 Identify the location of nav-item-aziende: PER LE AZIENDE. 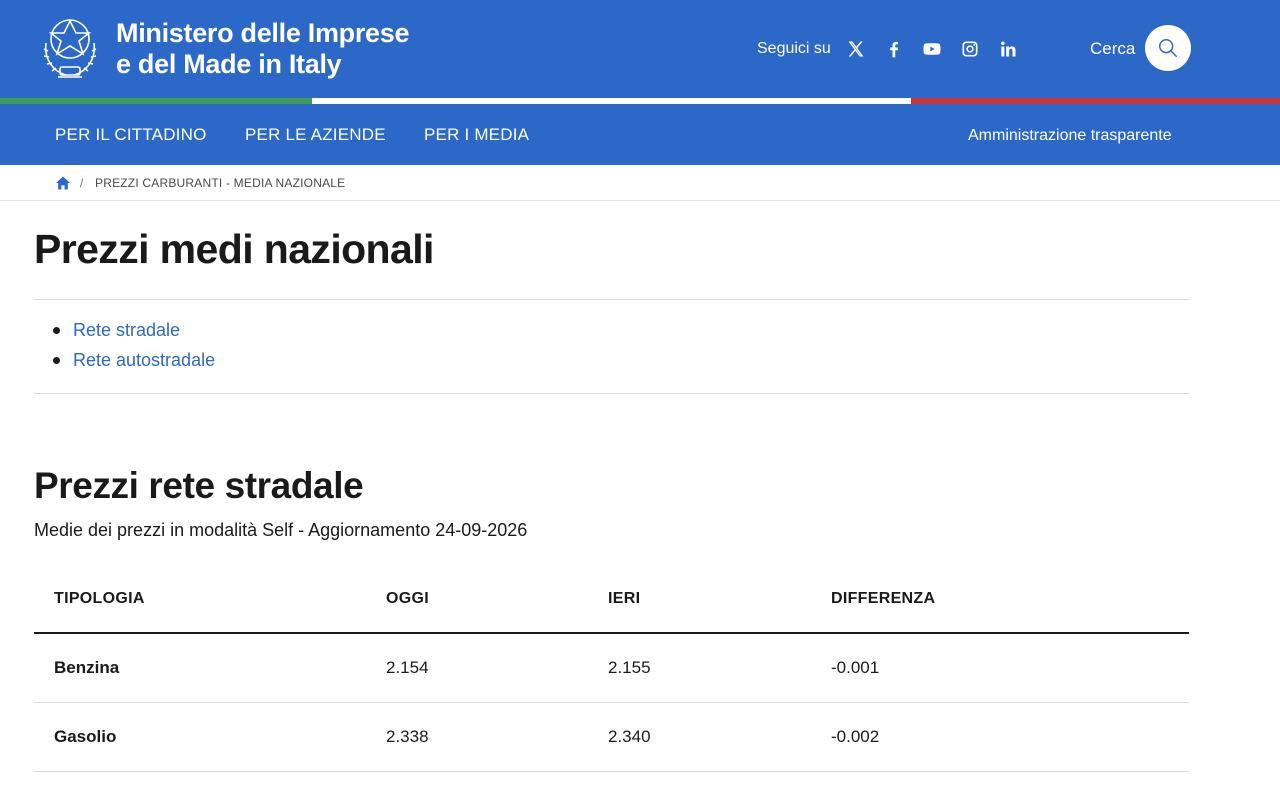
(315, 135).